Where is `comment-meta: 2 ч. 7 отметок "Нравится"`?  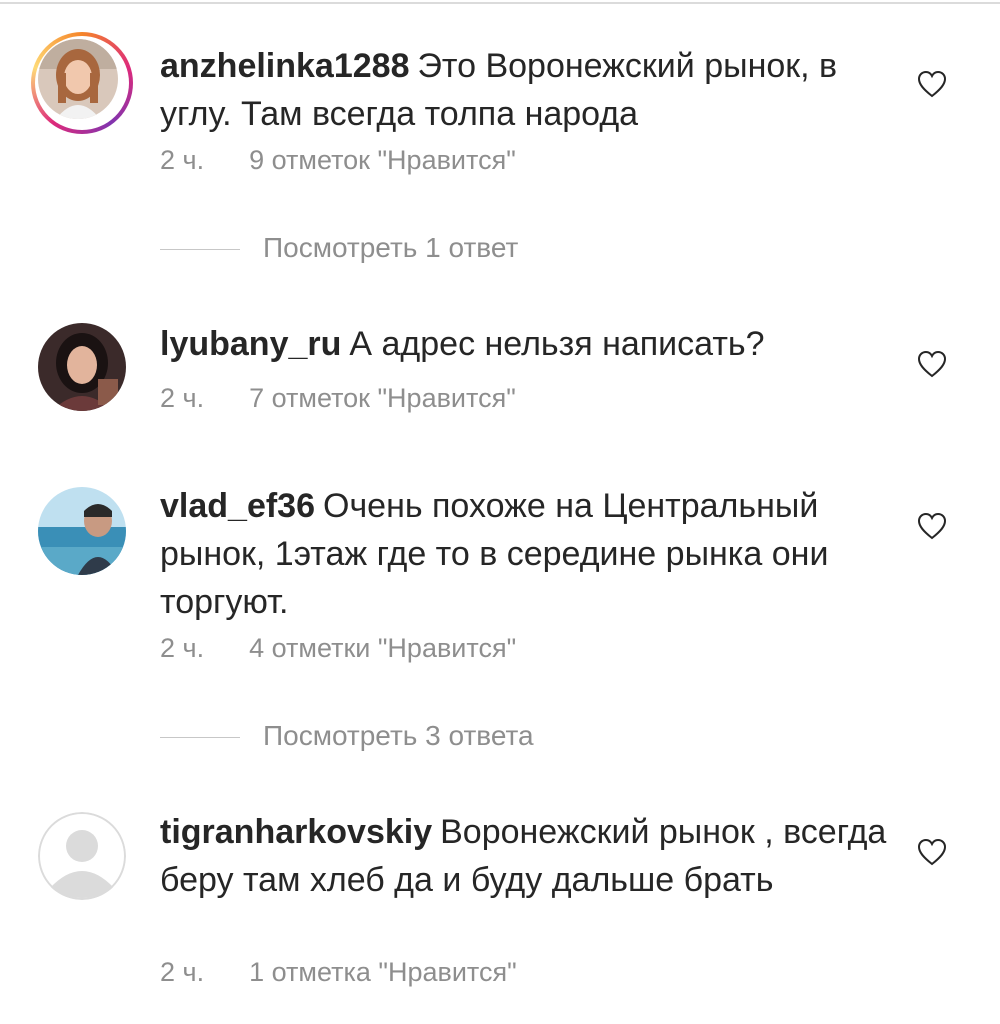 comment-meta: 2 ч. 7 отметок "Нравится" is located at coordinates (338, 398).